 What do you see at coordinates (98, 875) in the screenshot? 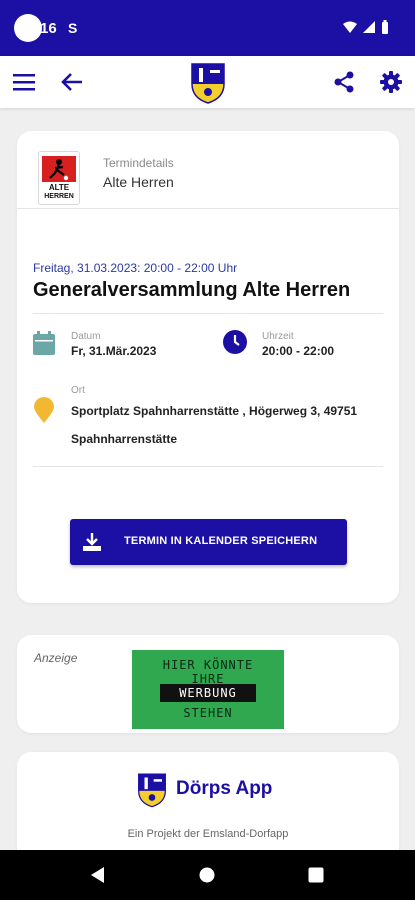
I see `nav-back-icon` at bounding box center [98, 875].